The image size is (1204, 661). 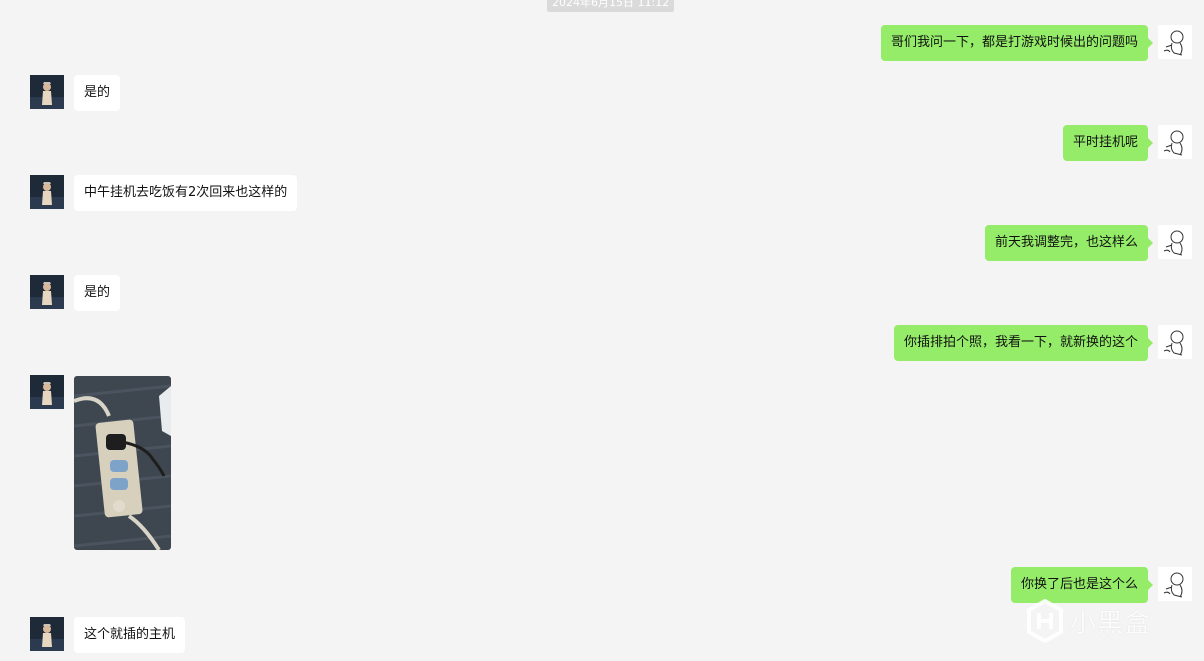 What do you see at coordinates (611, 6) in the screenshot?
I see `message-timestamp: 2024年6月15日 11:12` at bounding box center [611, 6].